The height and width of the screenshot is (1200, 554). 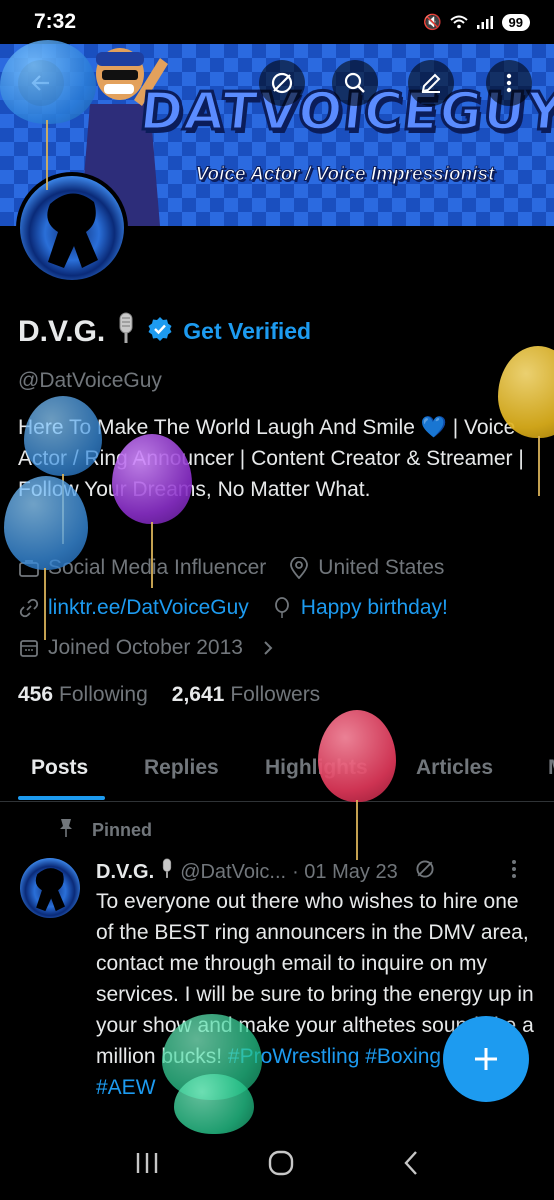 What do you see at coordinates (485, 22) in the screenshot?
I see `signal-icon` at bounding box center [485, 22].